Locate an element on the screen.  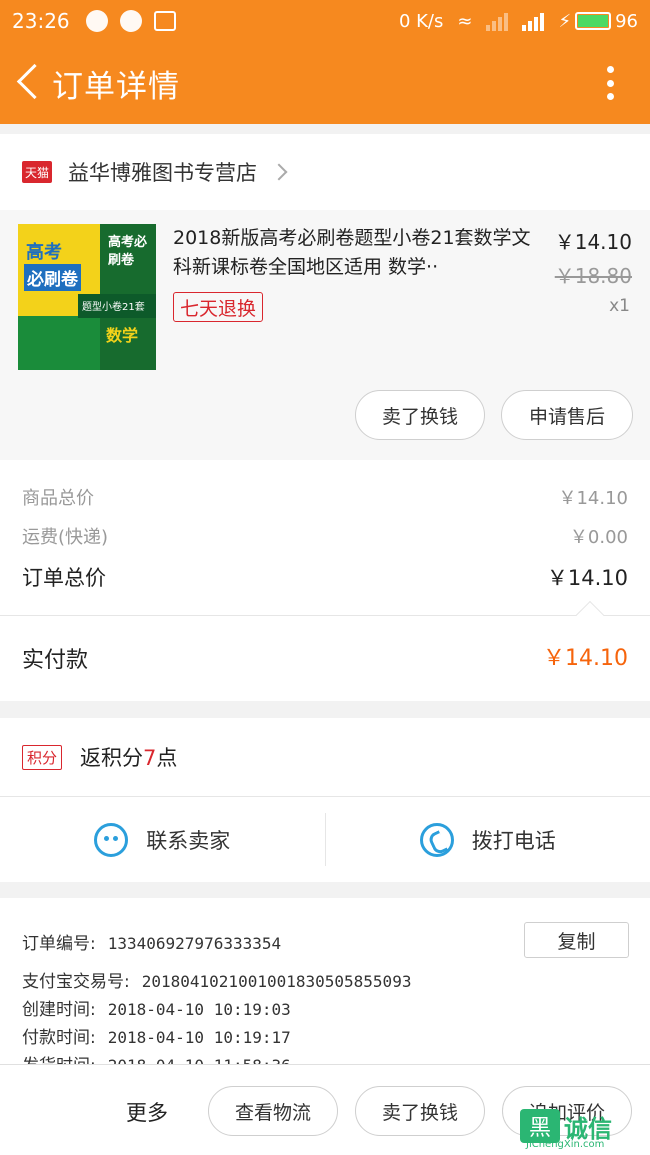
amount-paid-row: 实付款 ￥14.10 is located at coordinates (325, 650).